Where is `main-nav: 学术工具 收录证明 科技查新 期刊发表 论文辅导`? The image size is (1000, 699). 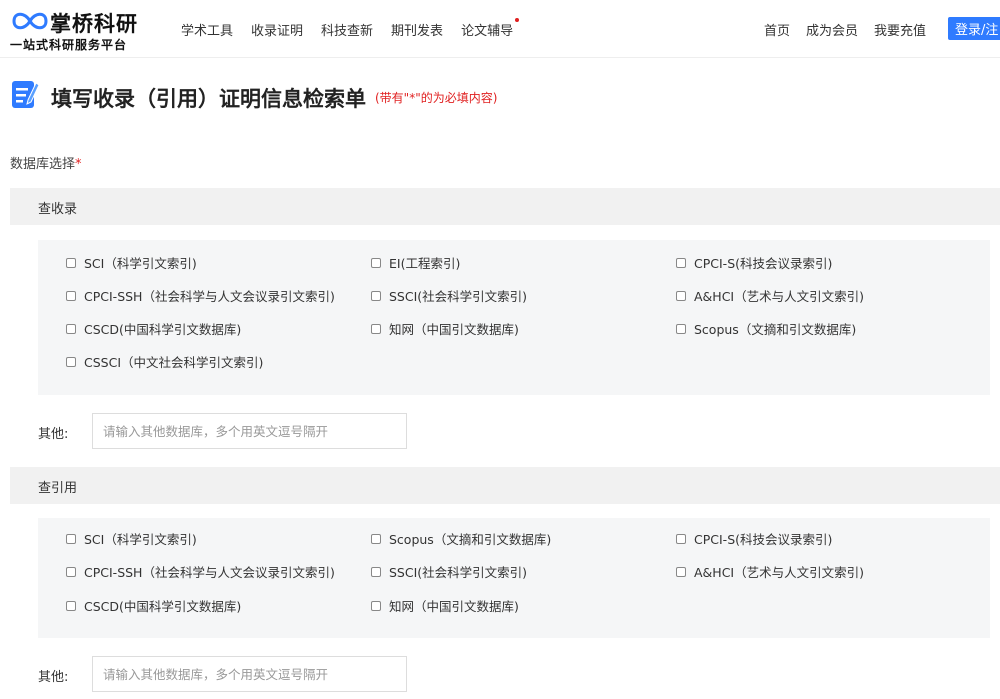 main-nav: 学术工具 收录证明 科技查新 期刊发表 论文辅导 is located at coordinates (350, 28).